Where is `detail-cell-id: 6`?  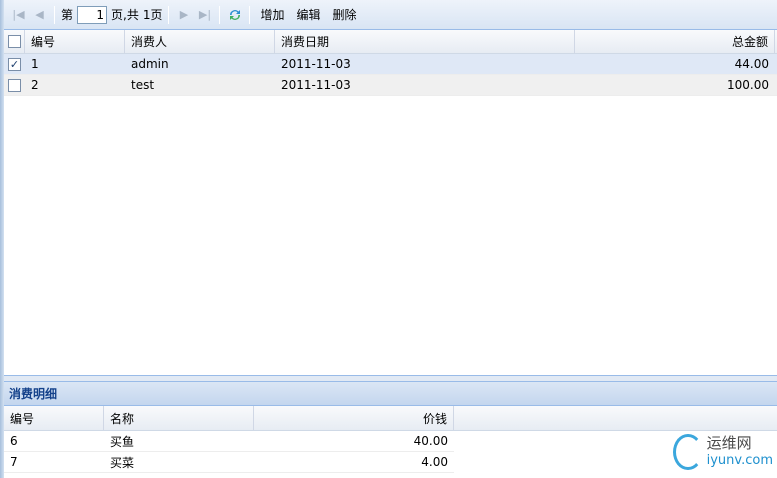
detail-cell-id: 6 is located at coordinates (14, 441).